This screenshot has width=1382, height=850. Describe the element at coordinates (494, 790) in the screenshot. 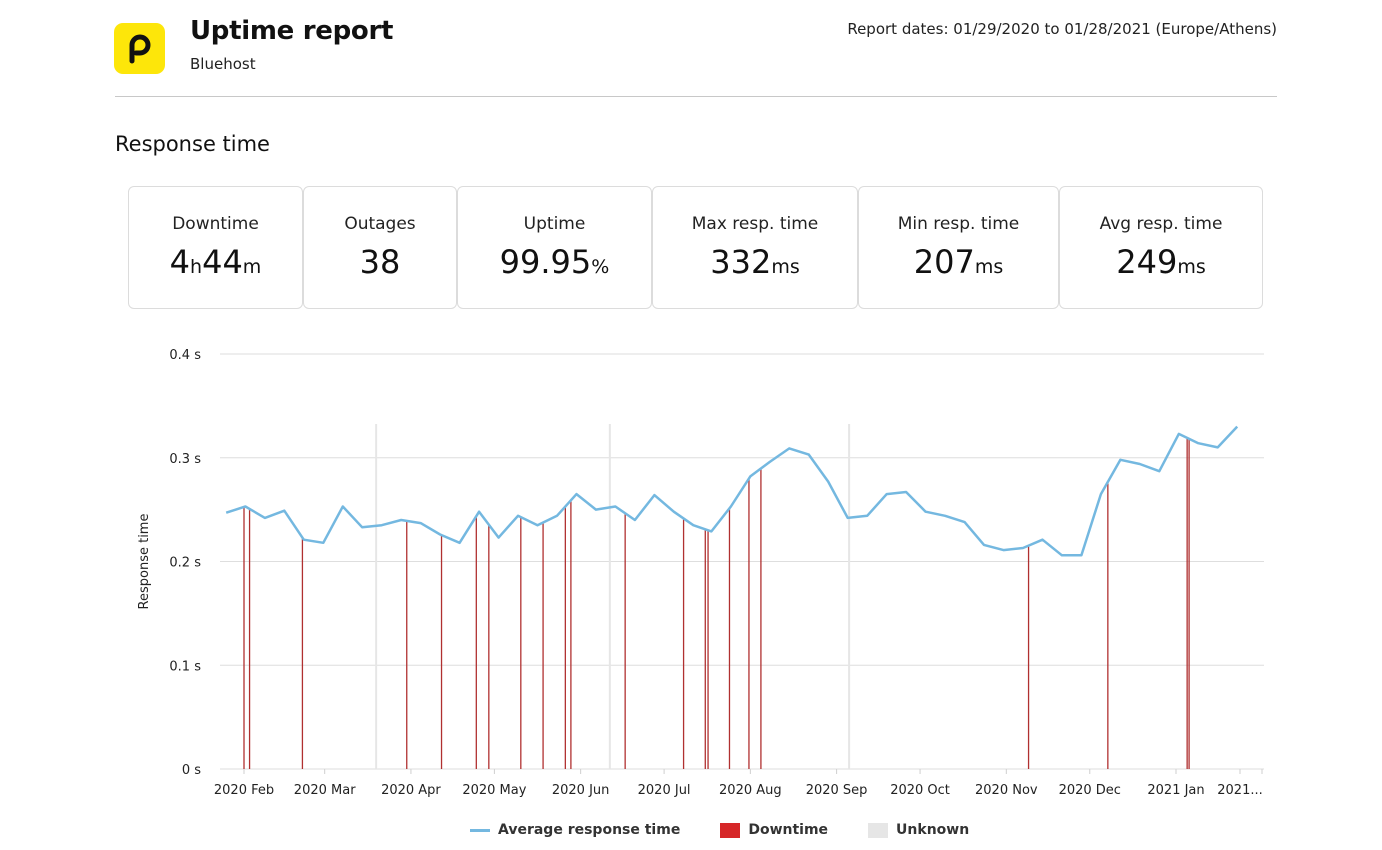

I see `x-tick-label: 2020 May` at that location.